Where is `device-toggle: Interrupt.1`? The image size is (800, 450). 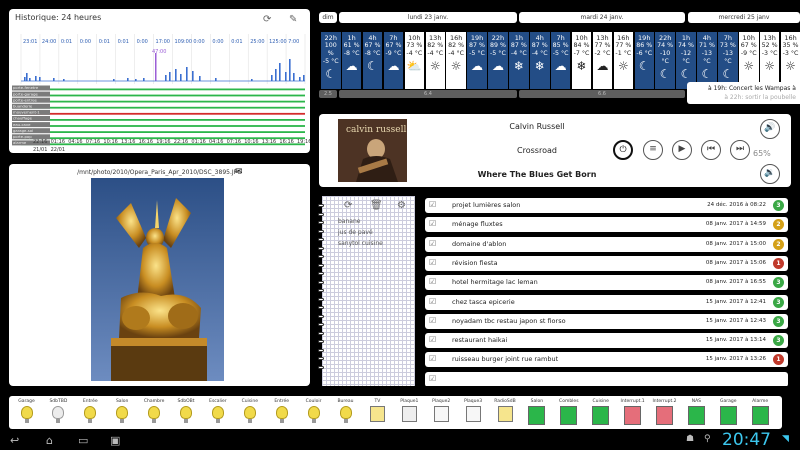 device-toggle: Interrupt.1 is located at coordinates (632, 413).